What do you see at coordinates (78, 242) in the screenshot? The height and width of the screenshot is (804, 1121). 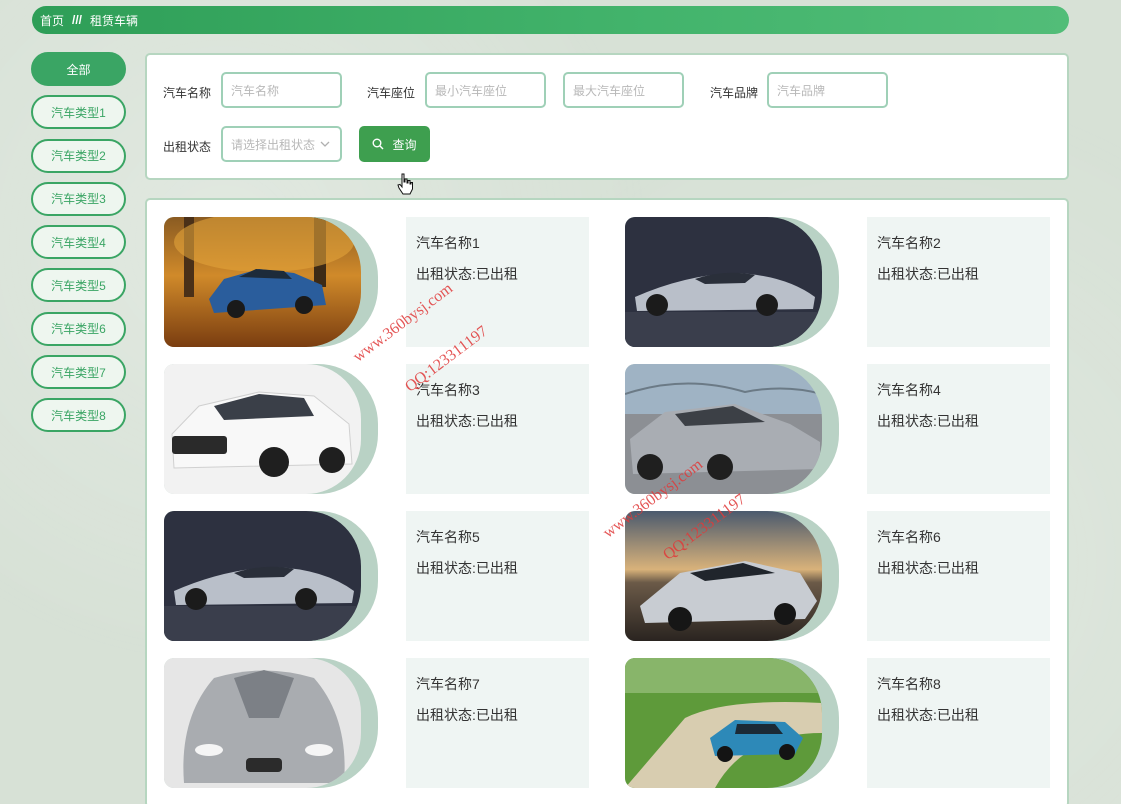 I see `category-type4-button: 汽车类型4` at bounding box center [78, 242].